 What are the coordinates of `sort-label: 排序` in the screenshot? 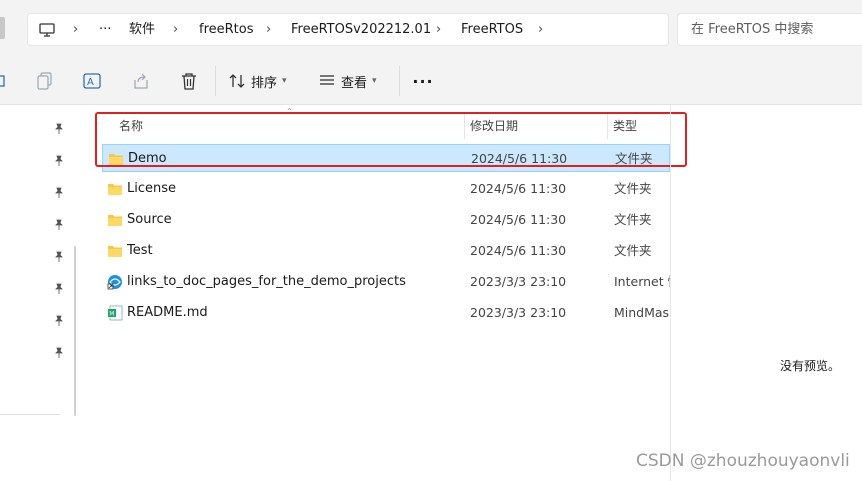 It's located at (264, 83).